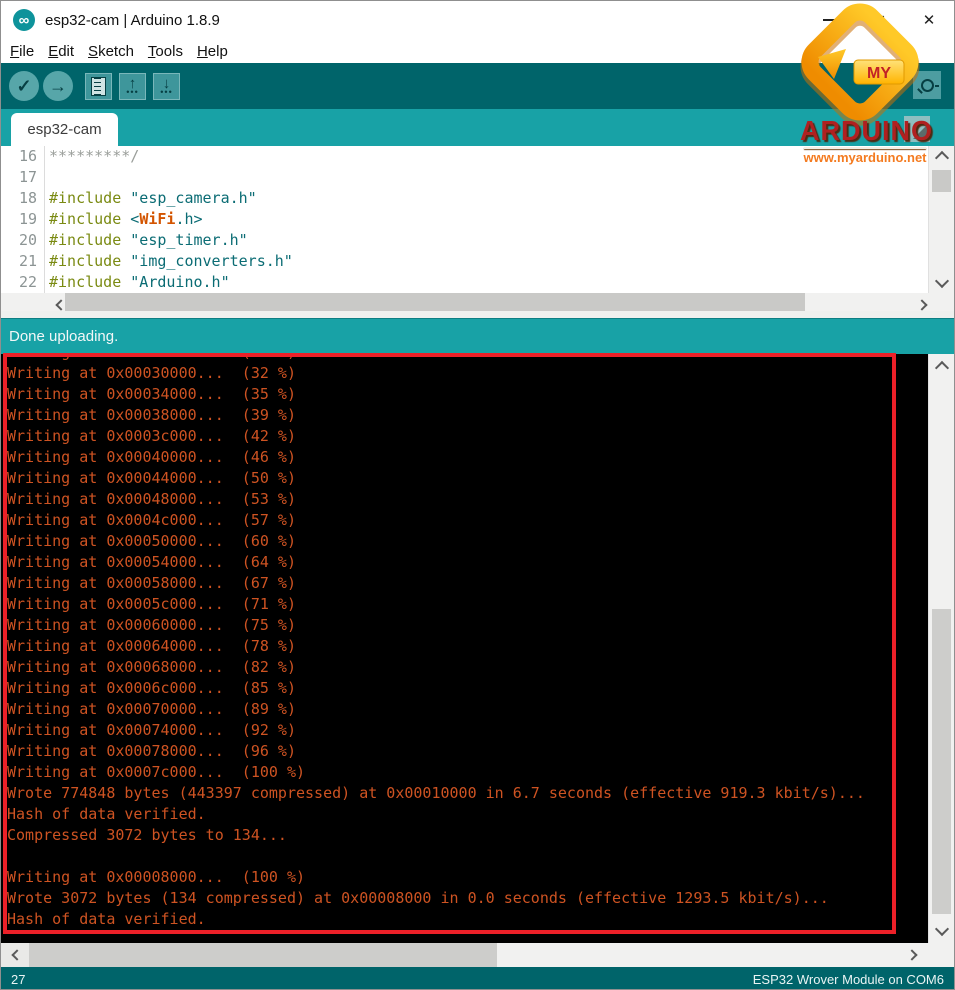 Image resolution: width=955 pixels, height=990 pixels. What do you see at coordinates (465, 177) in the screenshot?
I see `code-line: 17` at bounding box center [465, 177].